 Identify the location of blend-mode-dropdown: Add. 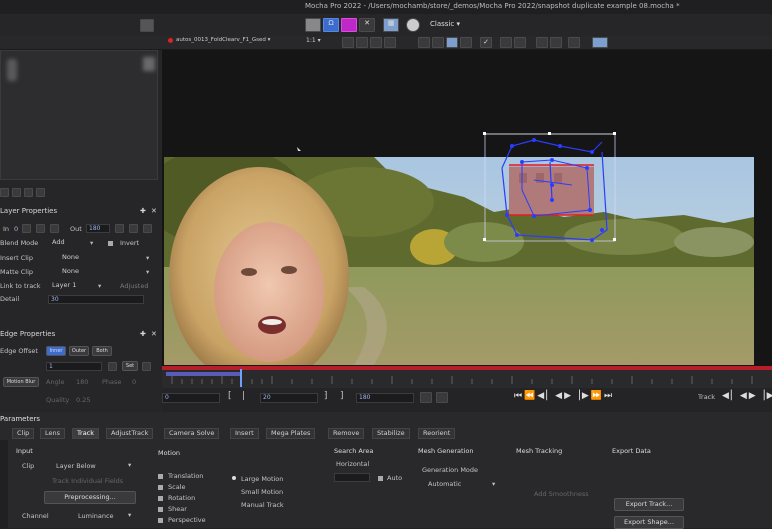
(58, 242).